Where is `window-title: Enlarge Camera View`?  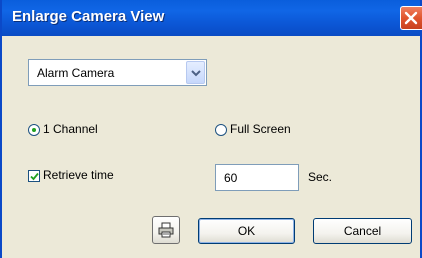
window-title: Enlarge Camera View is located at coordinates (88, 16).